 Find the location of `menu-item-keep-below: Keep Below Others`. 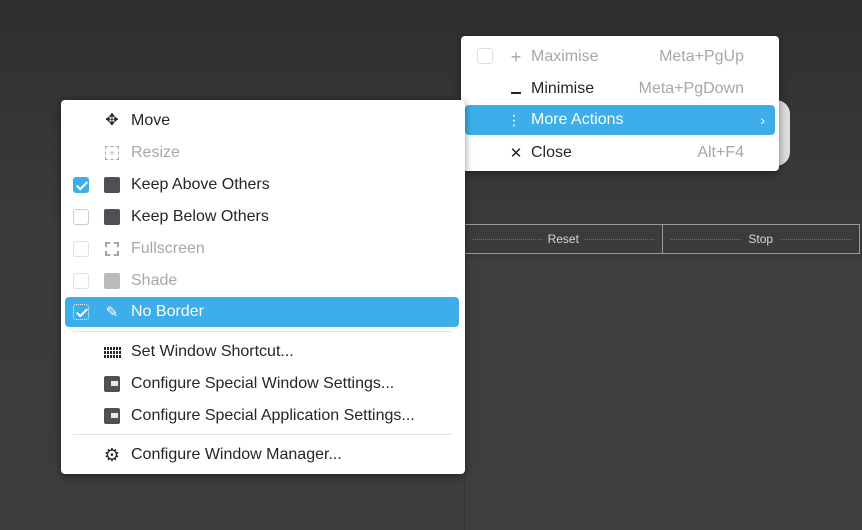

menu-item-keep-below: Keep Below Others is located at coordinates (263, 217).